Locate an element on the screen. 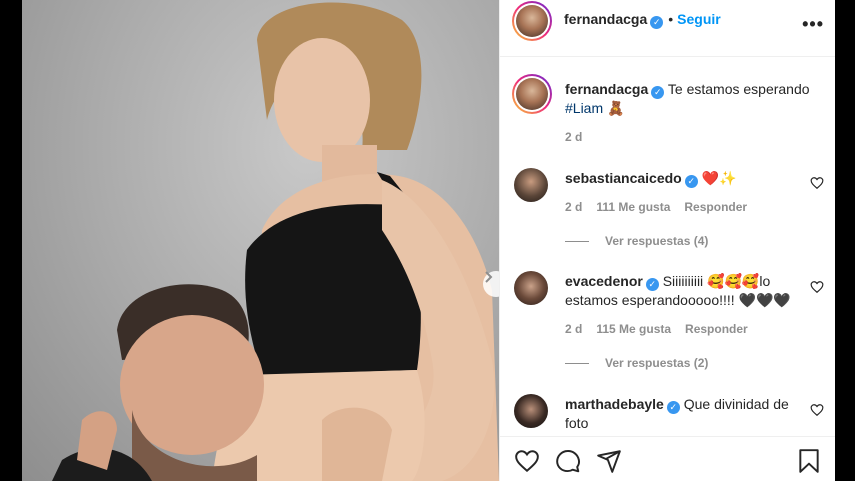 This screenshot has height=481, width=855. header-author-line: fernandacga ✓ • Seguir is located at coordinates (642, 20).